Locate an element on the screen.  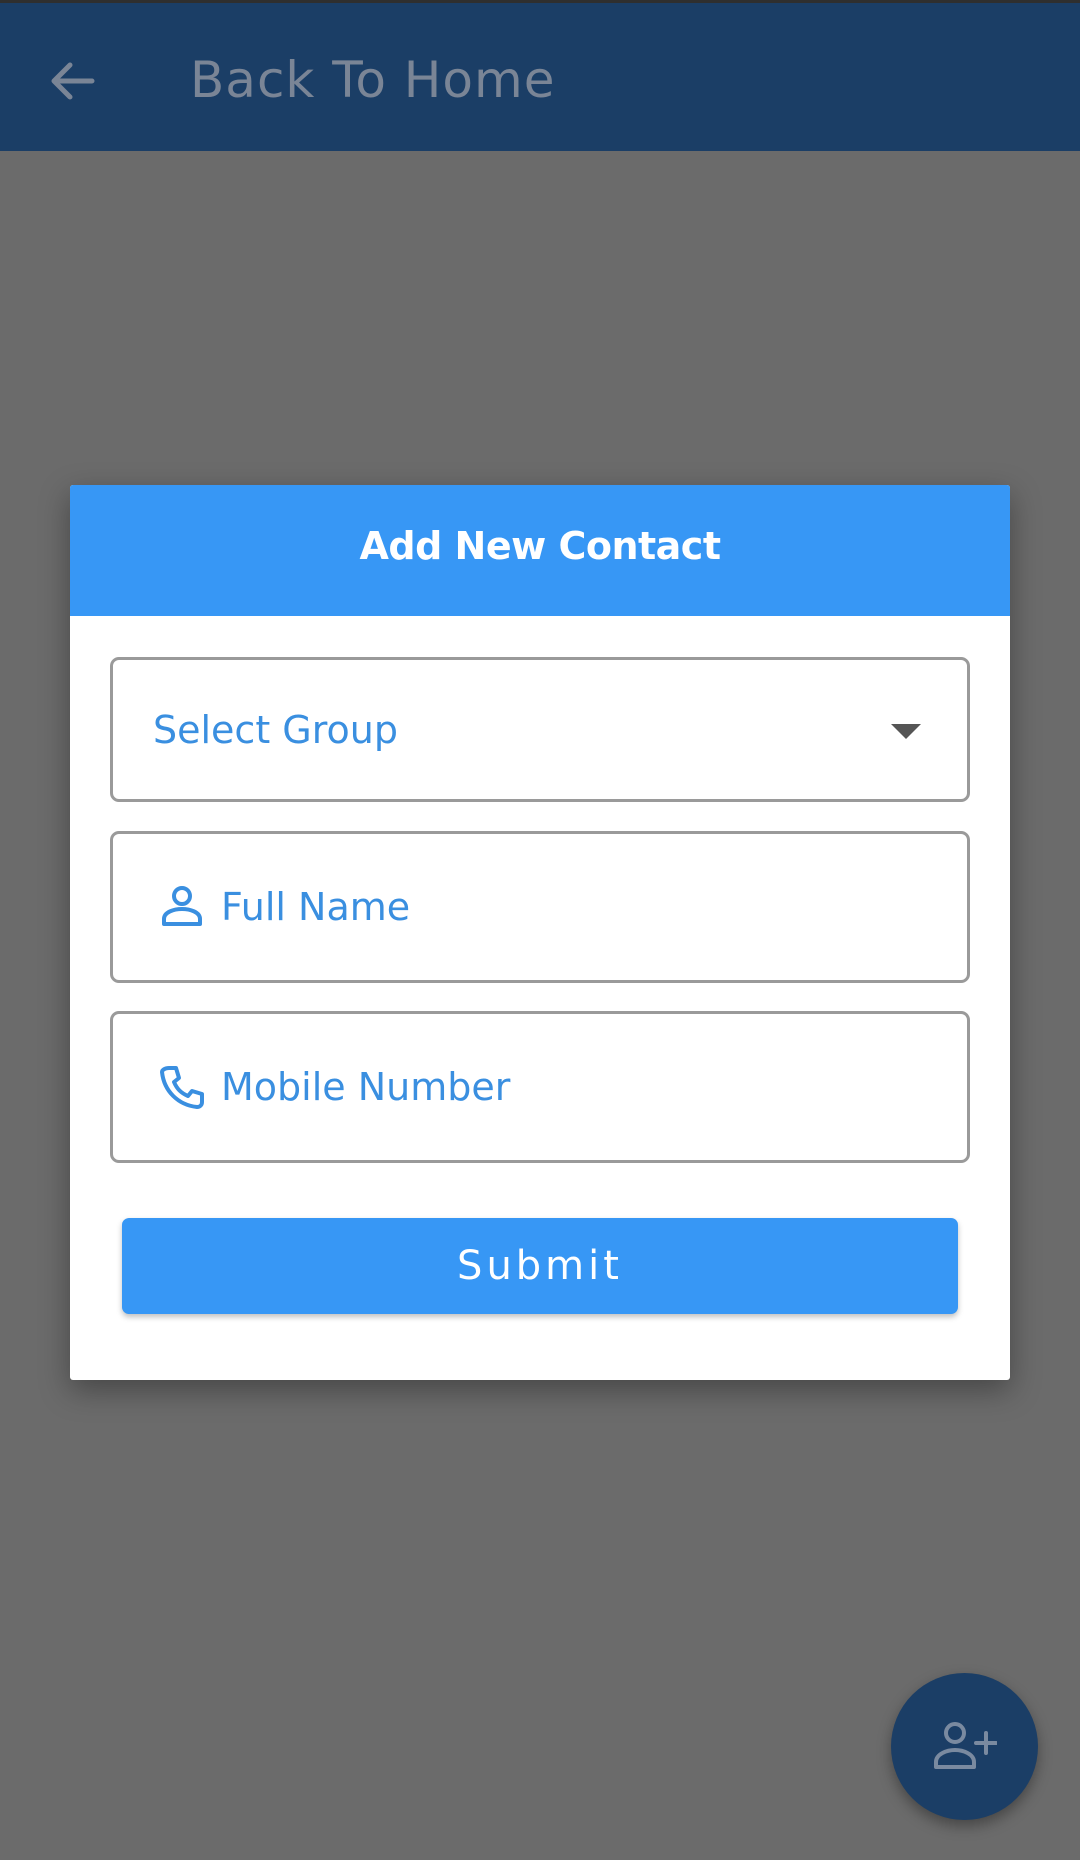
top-app-bar: Back To Home is located at coordinates (540, 75).